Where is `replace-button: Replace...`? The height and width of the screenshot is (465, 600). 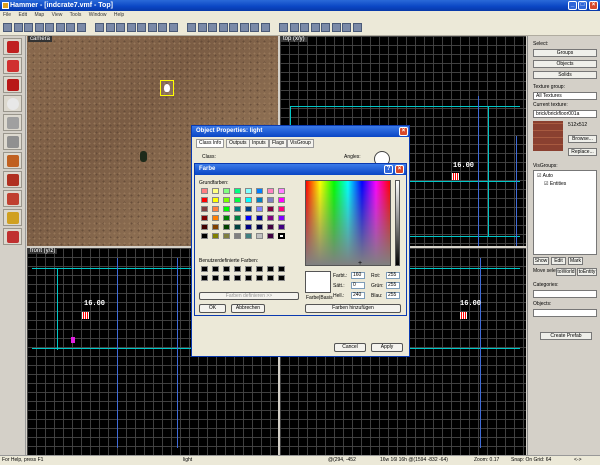 replace-button: Replace... is located at coordinates (582, 152).